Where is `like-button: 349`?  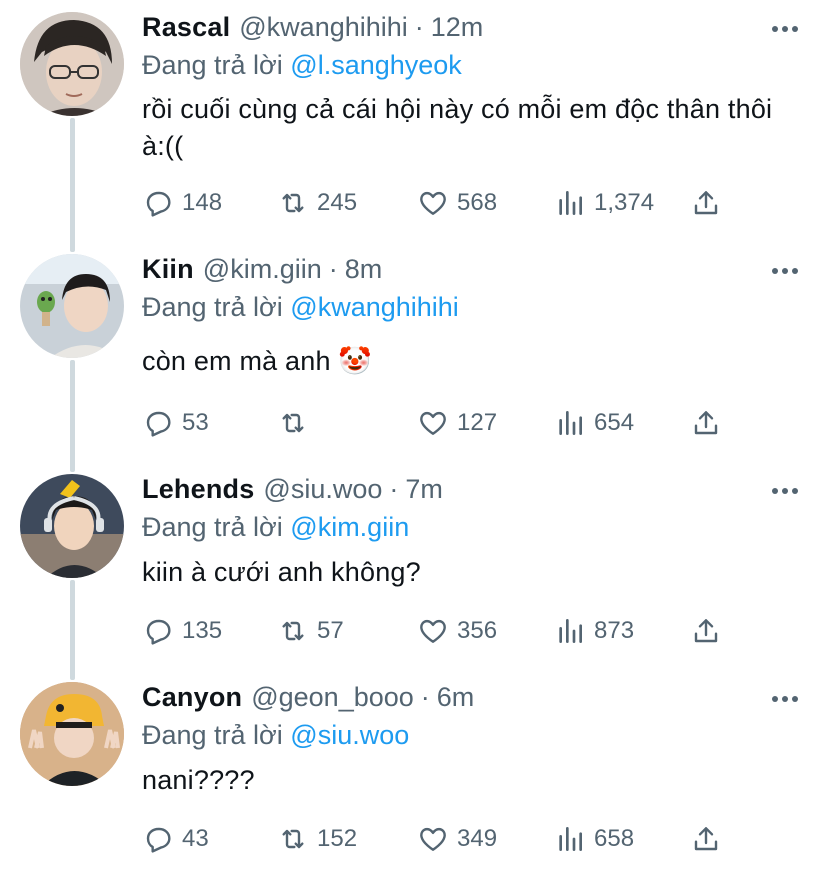 like-button: 349 is located at coordinates (457, 839).